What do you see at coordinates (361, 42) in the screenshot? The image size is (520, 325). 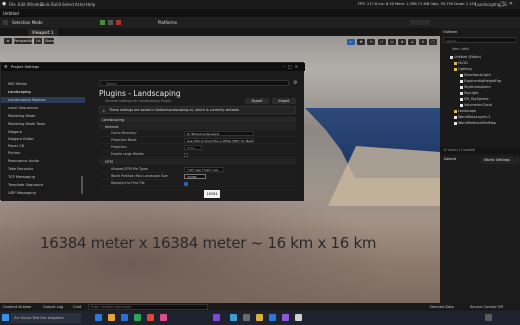 I see `translate-icon: ✥` at bounding box center [361, 42].